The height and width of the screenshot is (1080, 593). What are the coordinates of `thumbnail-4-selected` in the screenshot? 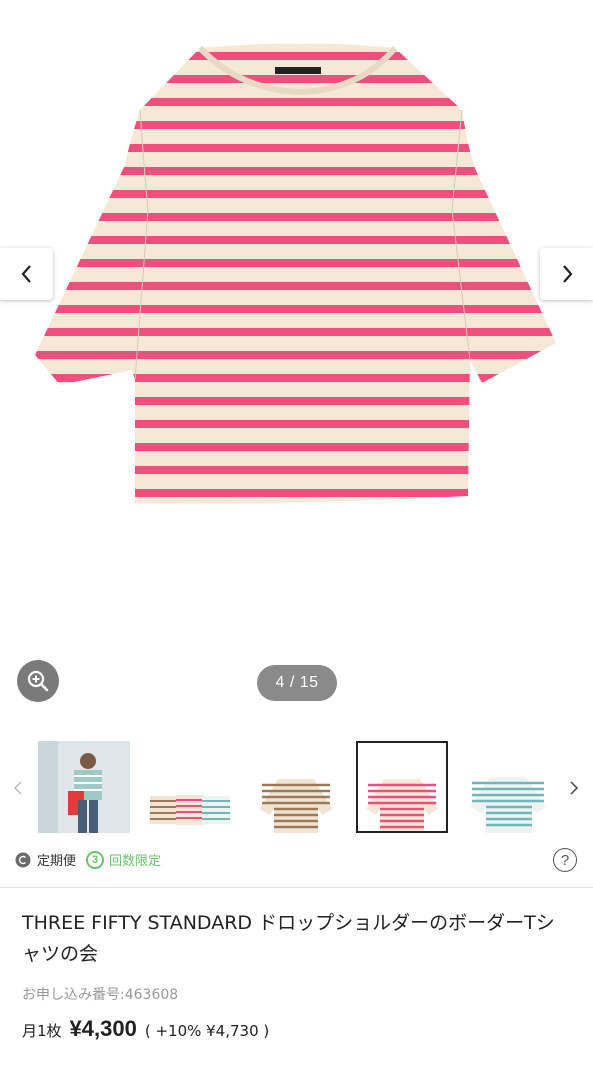 It's located at (402, 787).